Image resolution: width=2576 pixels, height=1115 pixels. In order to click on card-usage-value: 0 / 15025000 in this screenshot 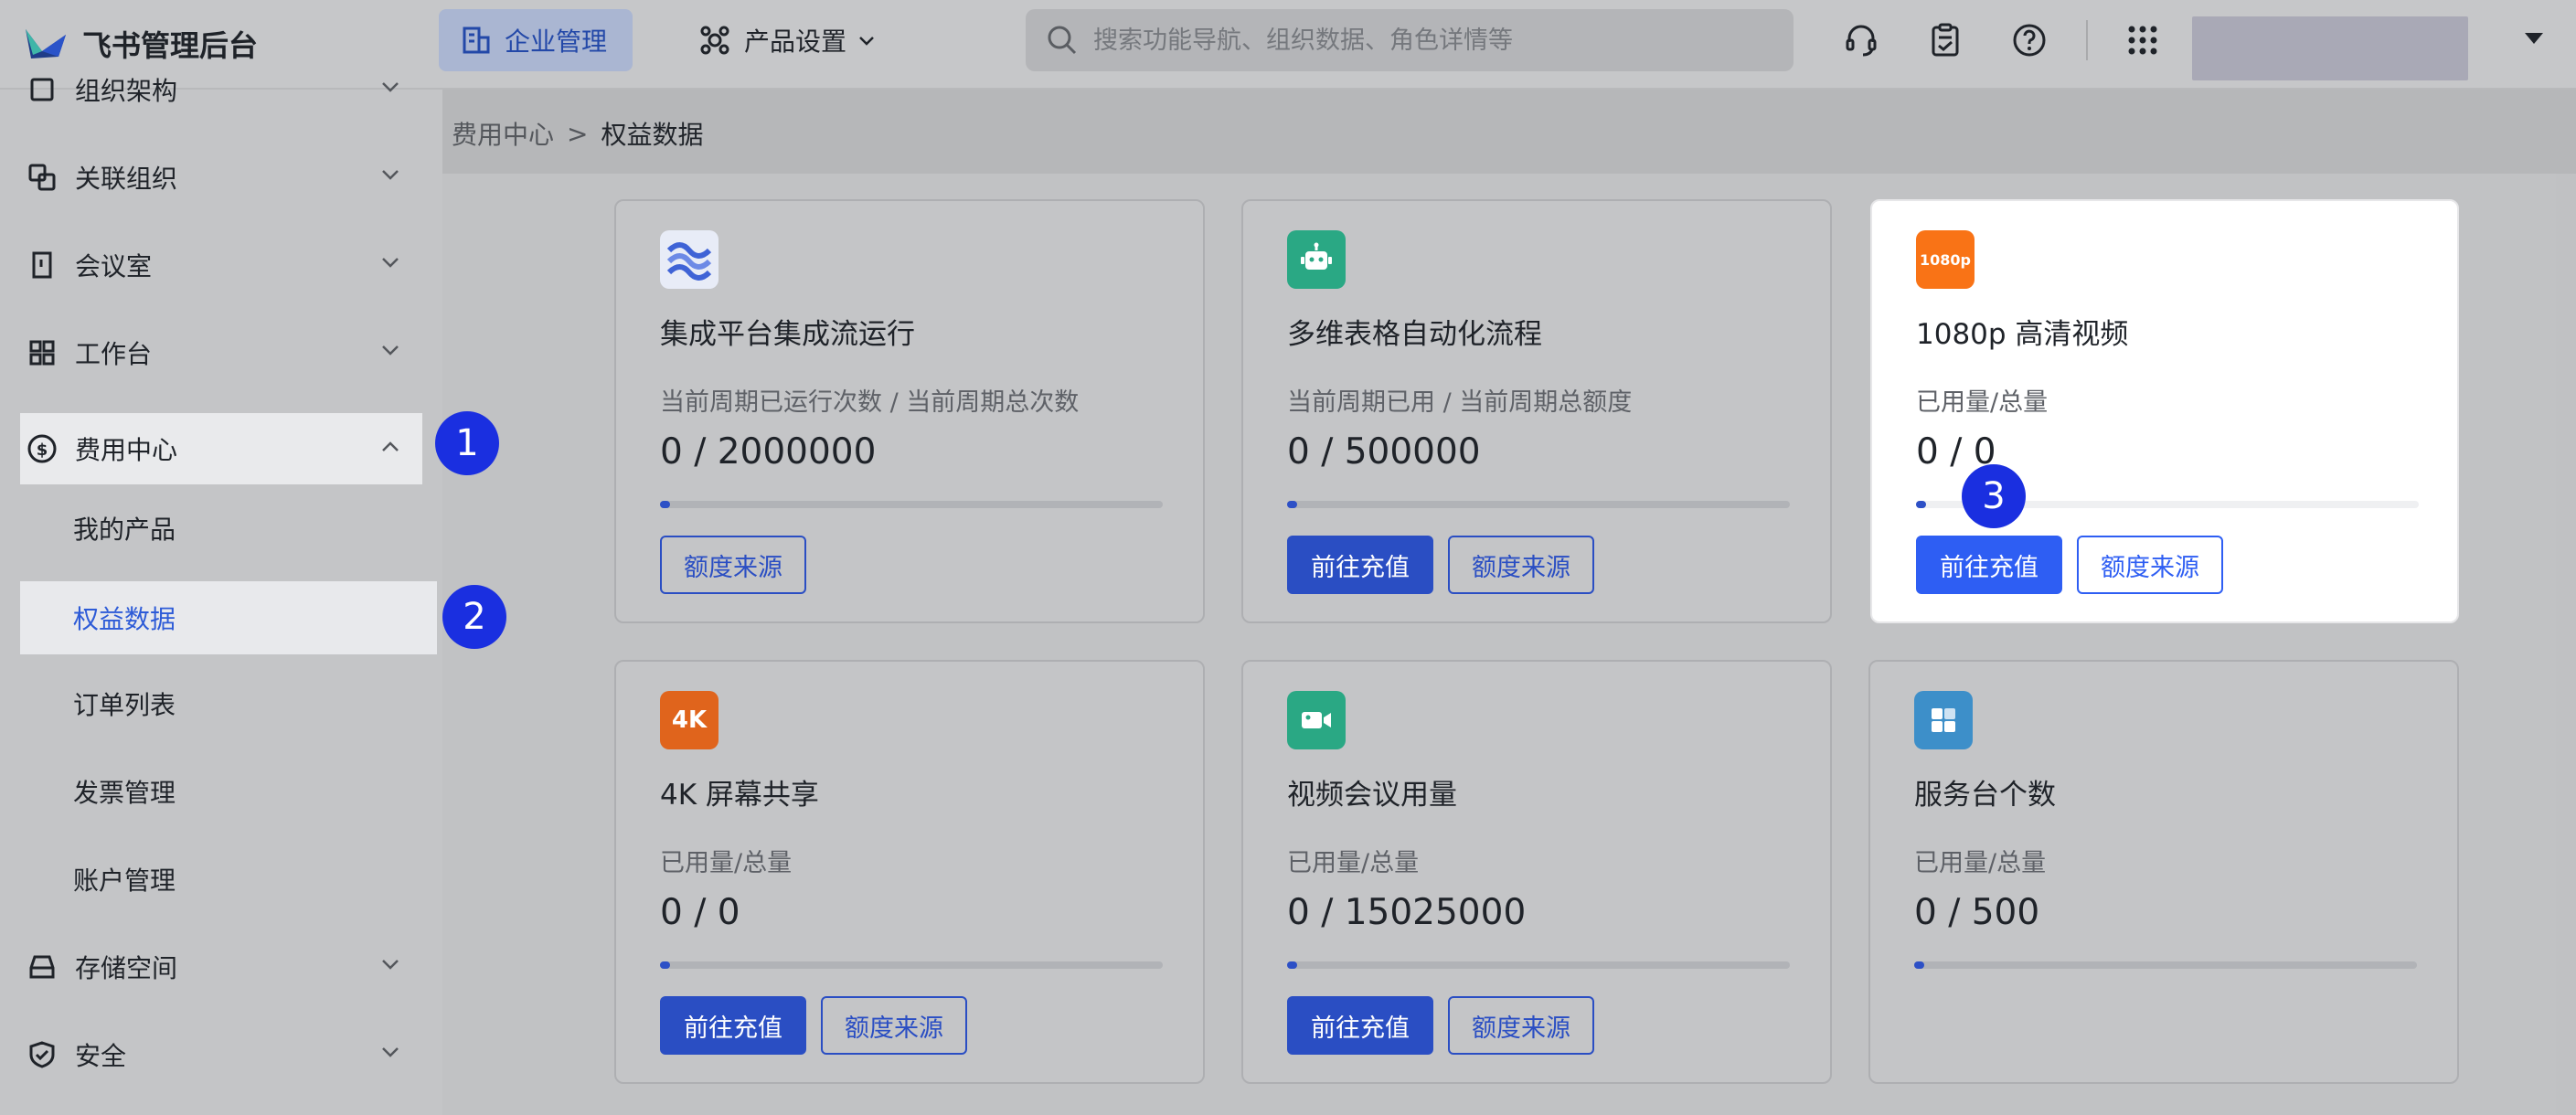, I will do `click(1407, 912)`.